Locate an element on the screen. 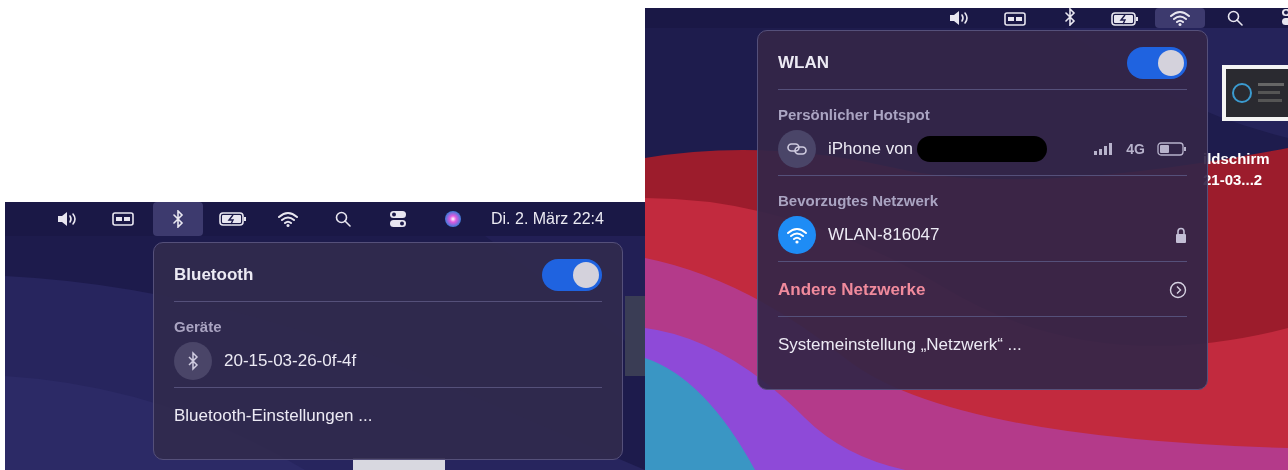 This screenshot has height=470, width=1288. bluetooth-menu-item is located at coordinates (178, 219).